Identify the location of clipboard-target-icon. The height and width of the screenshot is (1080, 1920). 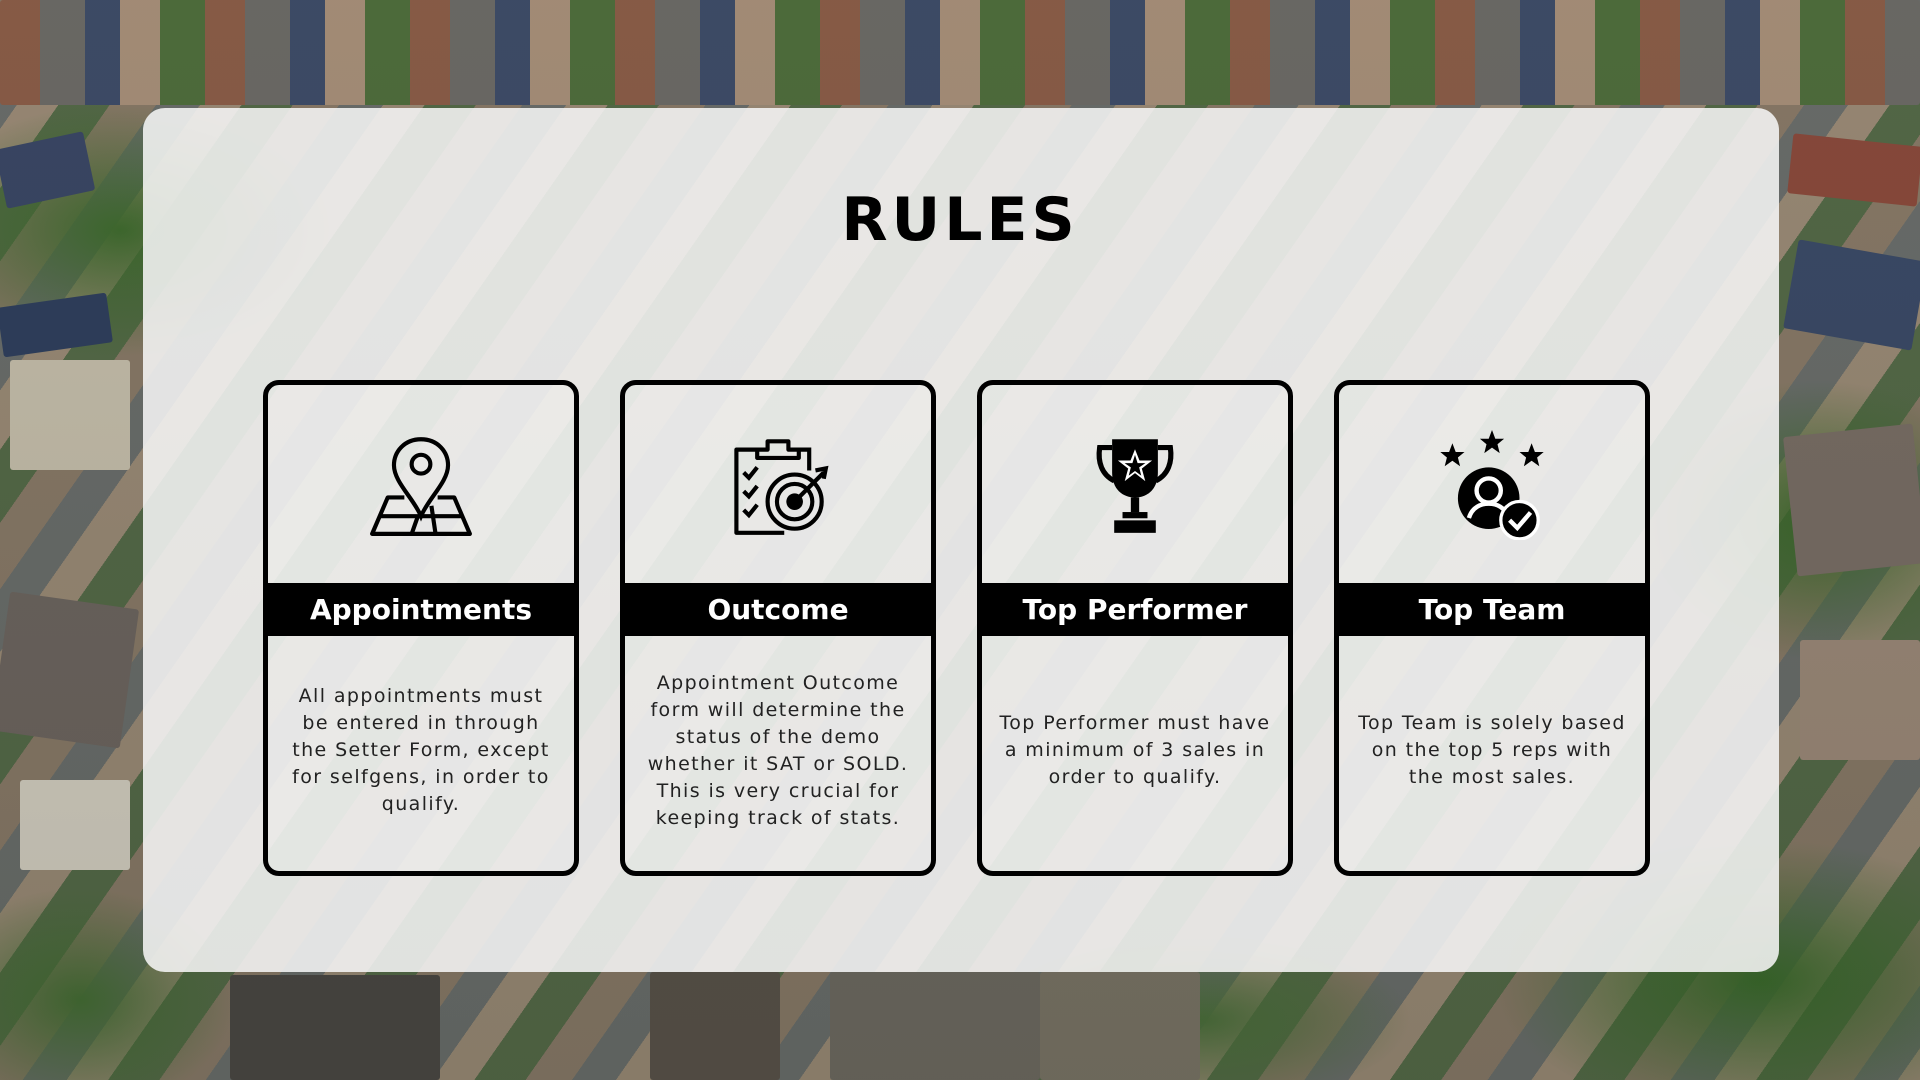
(778, 485).